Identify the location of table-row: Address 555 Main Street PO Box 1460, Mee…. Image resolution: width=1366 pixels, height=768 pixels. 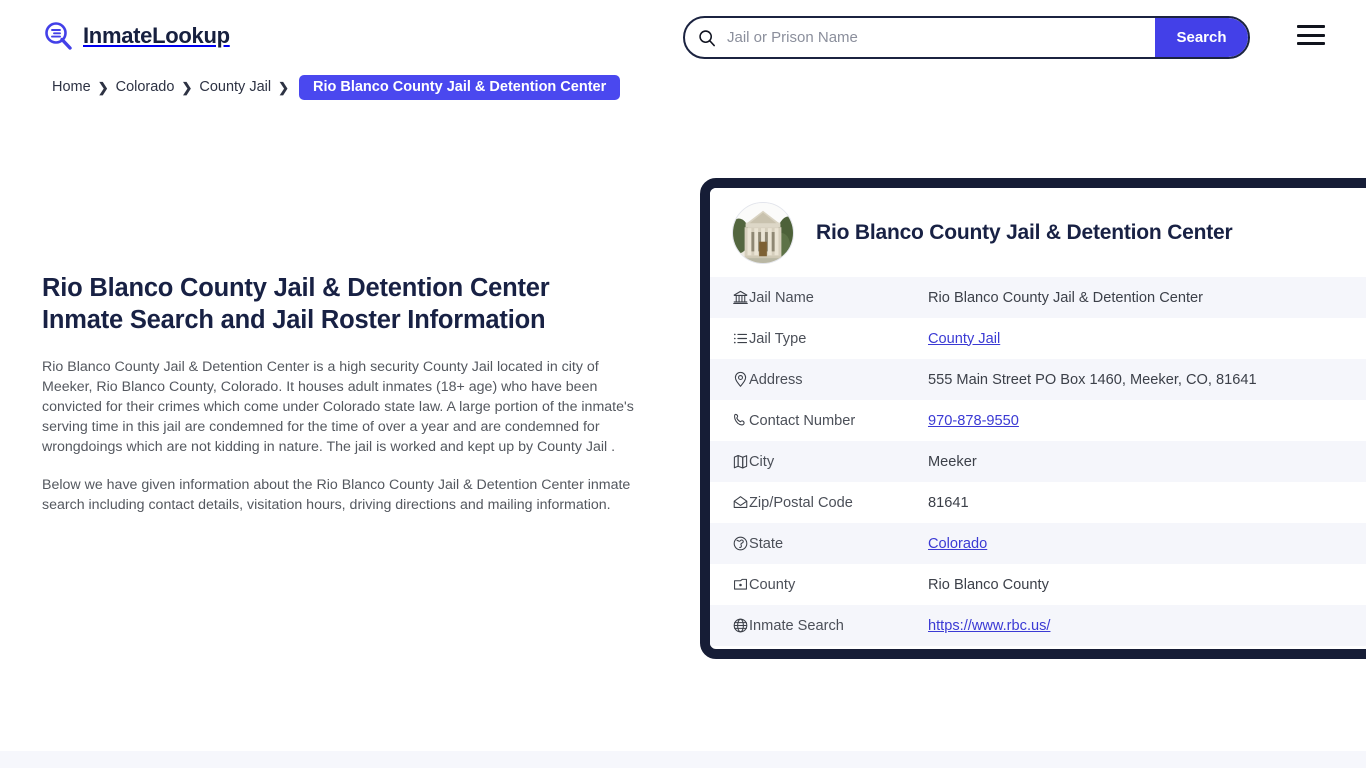
(1038, 379).